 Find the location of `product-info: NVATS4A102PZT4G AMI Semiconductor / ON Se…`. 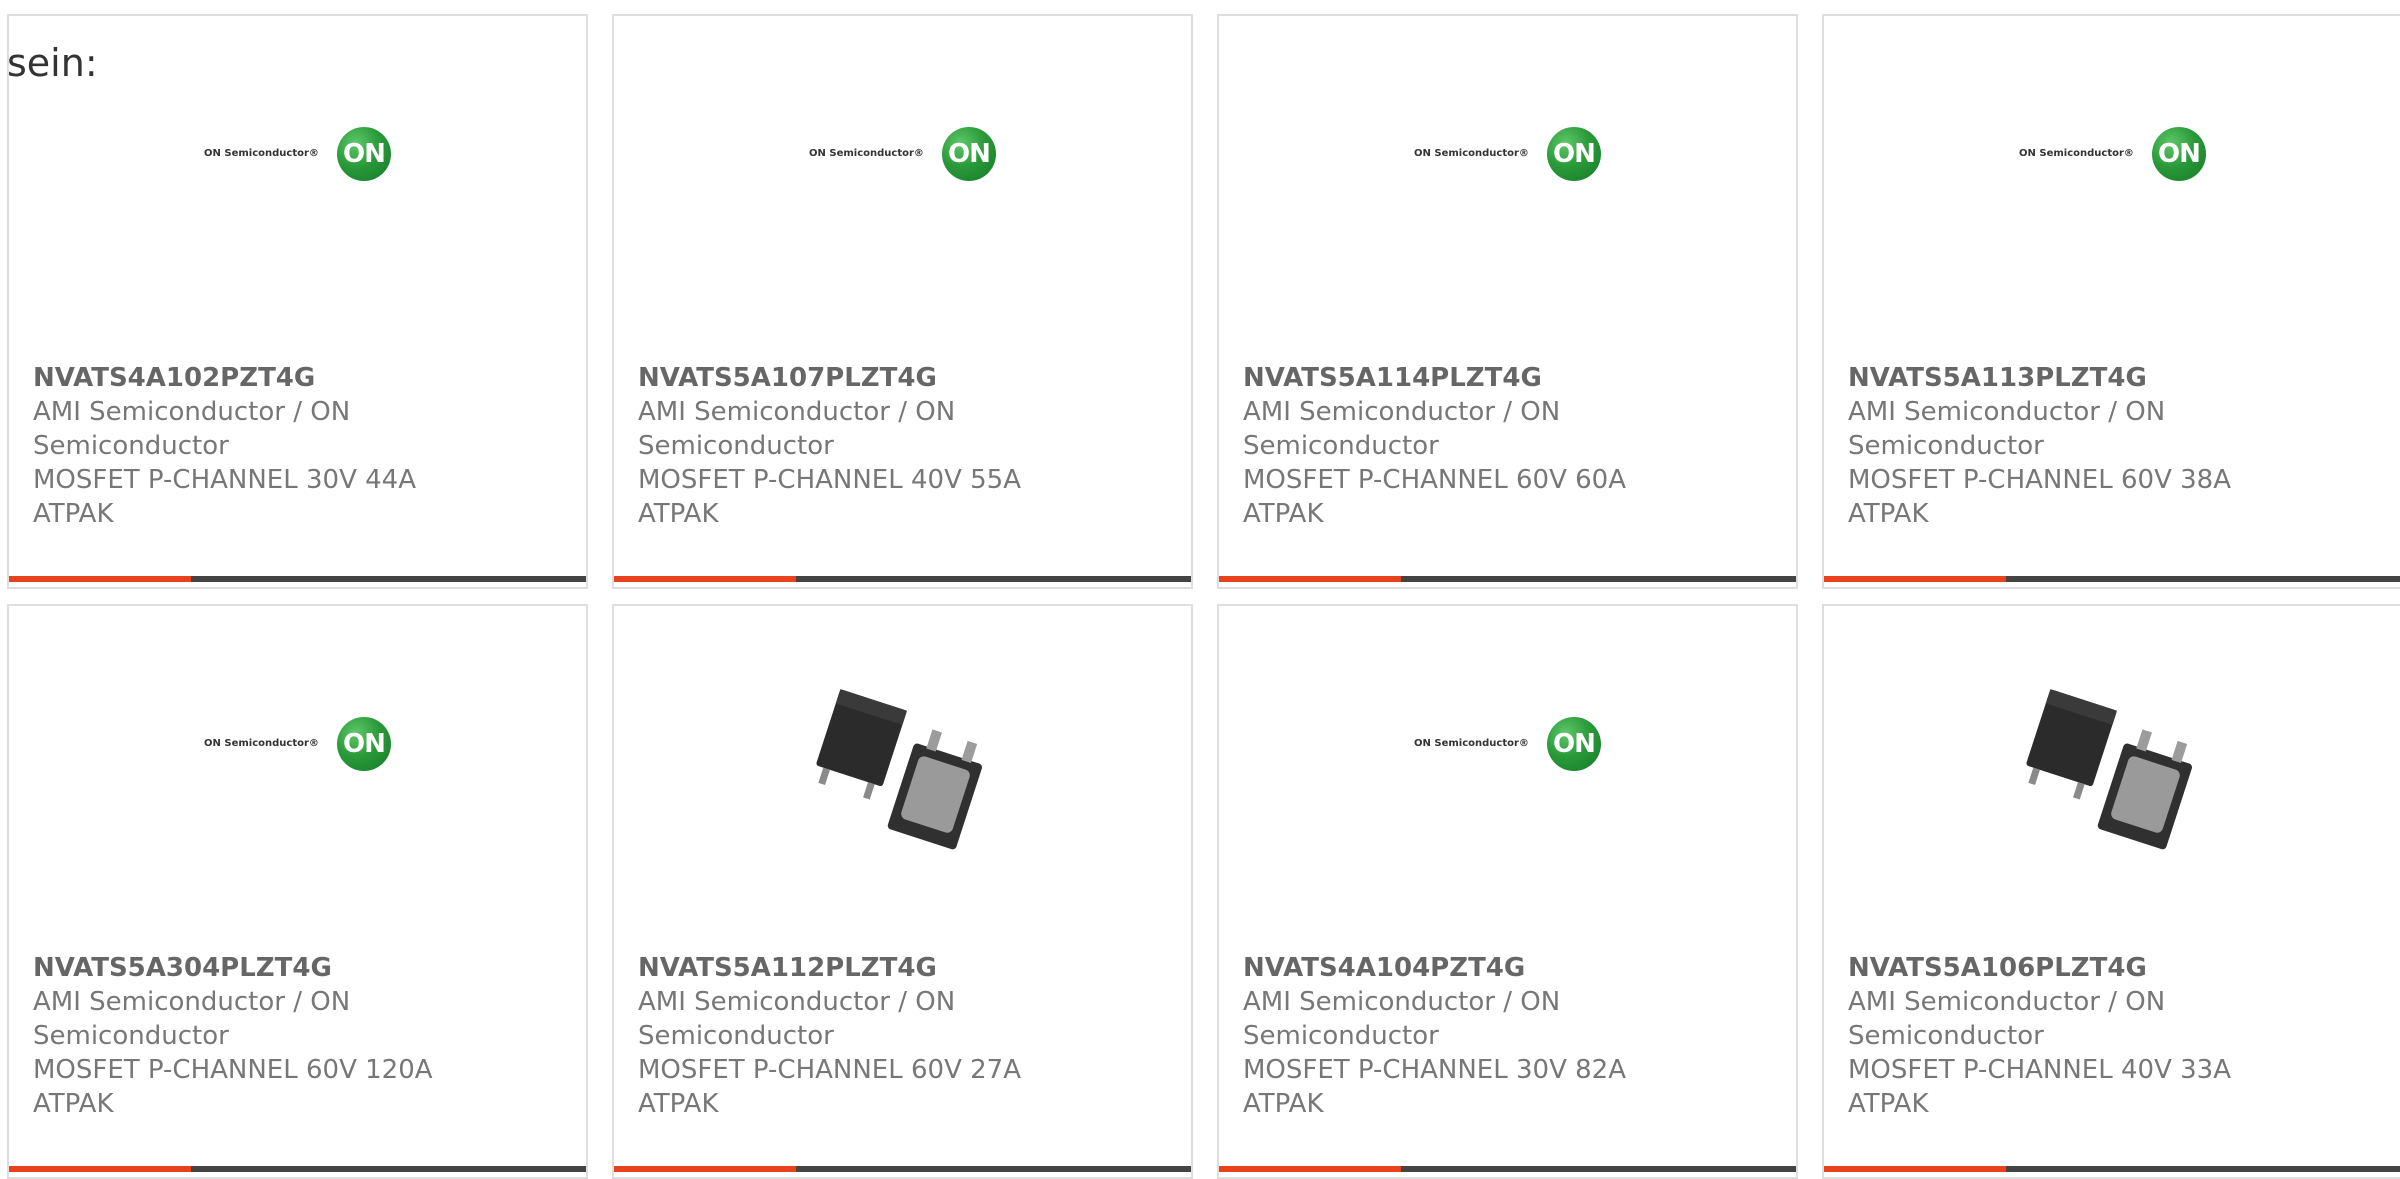

product-info: NVATS4A102PZT4G AMI Semiconductor / ON Se… is located at coordinates (299, 446).